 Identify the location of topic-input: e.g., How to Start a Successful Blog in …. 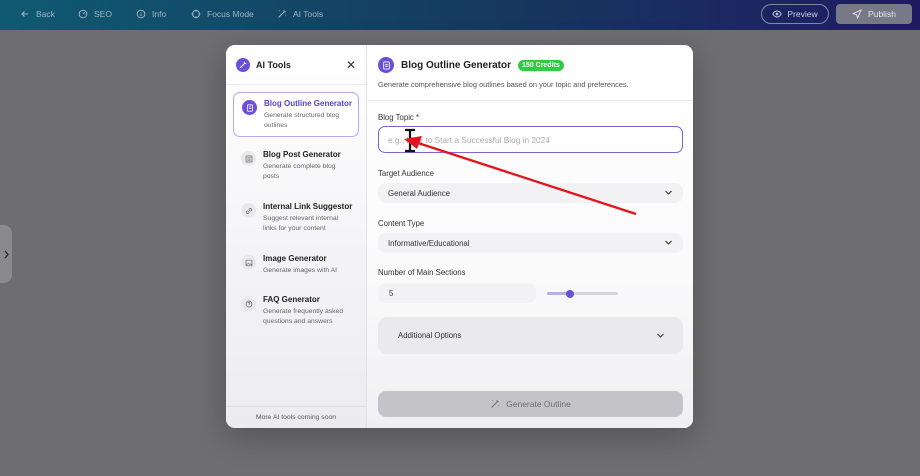
(530, 139).